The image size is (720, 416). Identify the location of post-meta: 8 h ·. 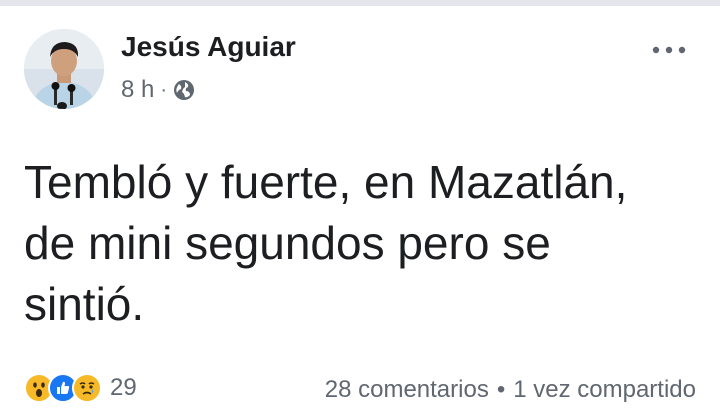
(158, 90).